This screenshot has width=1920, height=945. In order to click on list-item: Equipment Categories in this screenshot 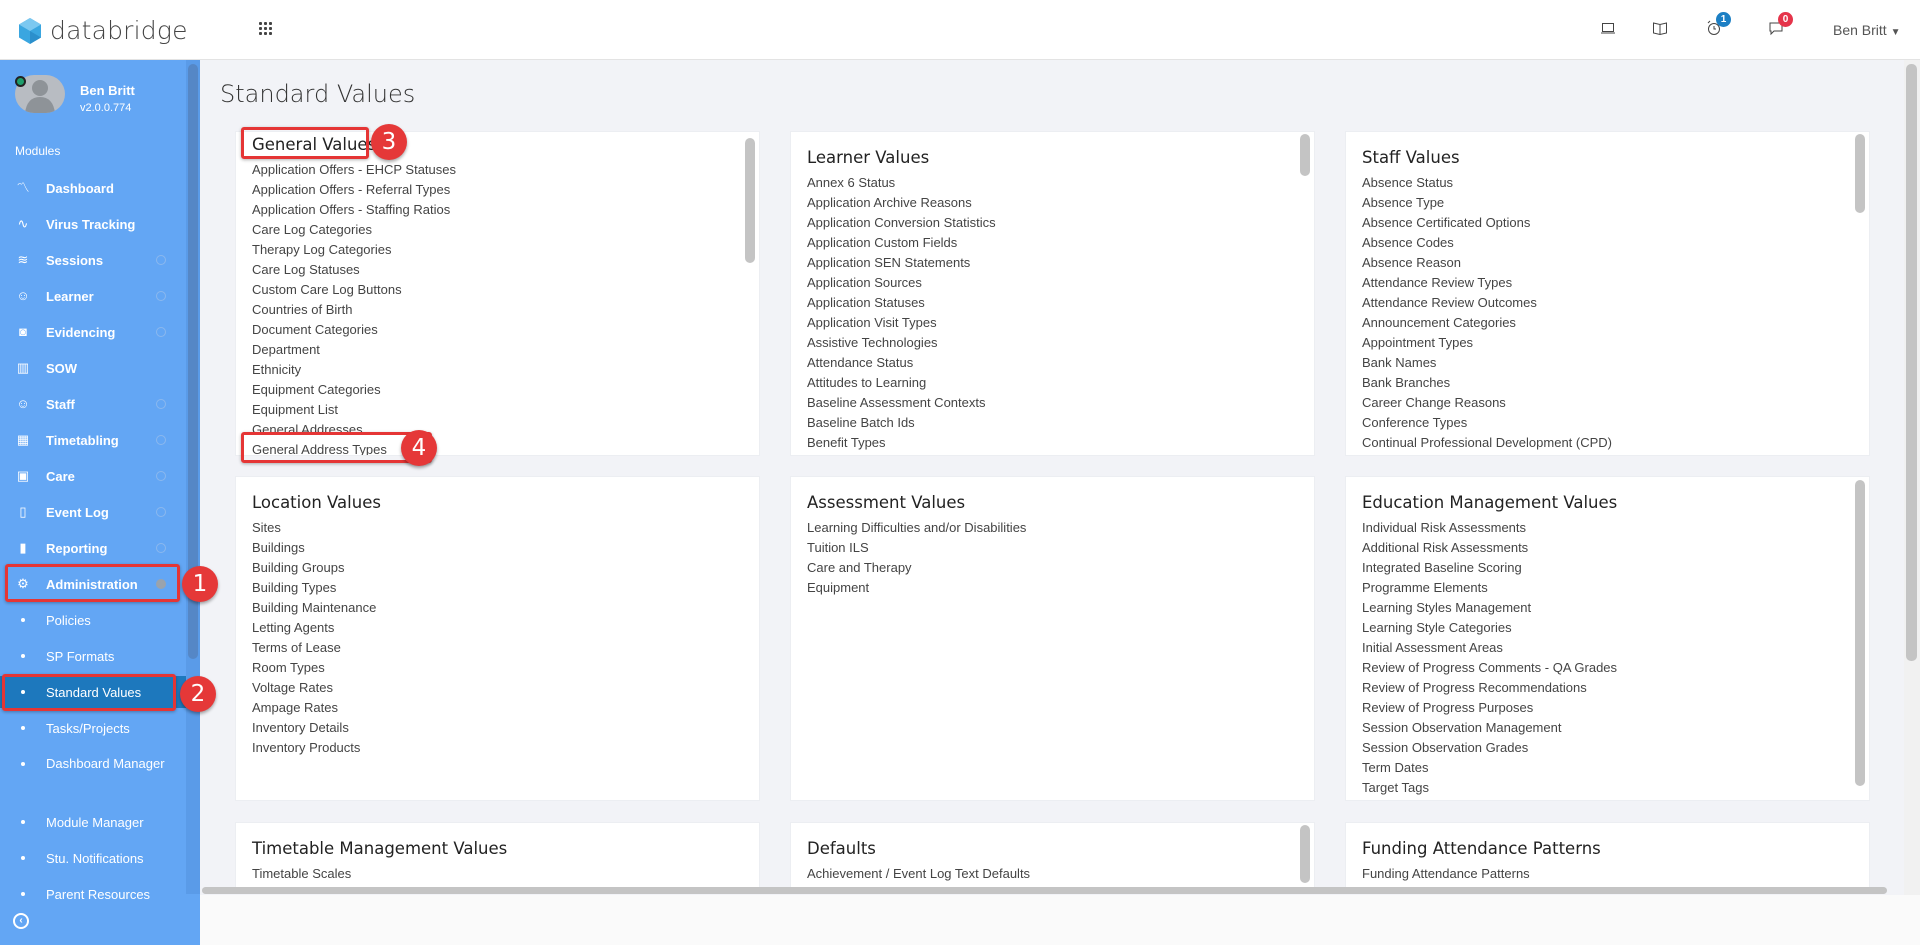, I will do `click(505, 390)`.